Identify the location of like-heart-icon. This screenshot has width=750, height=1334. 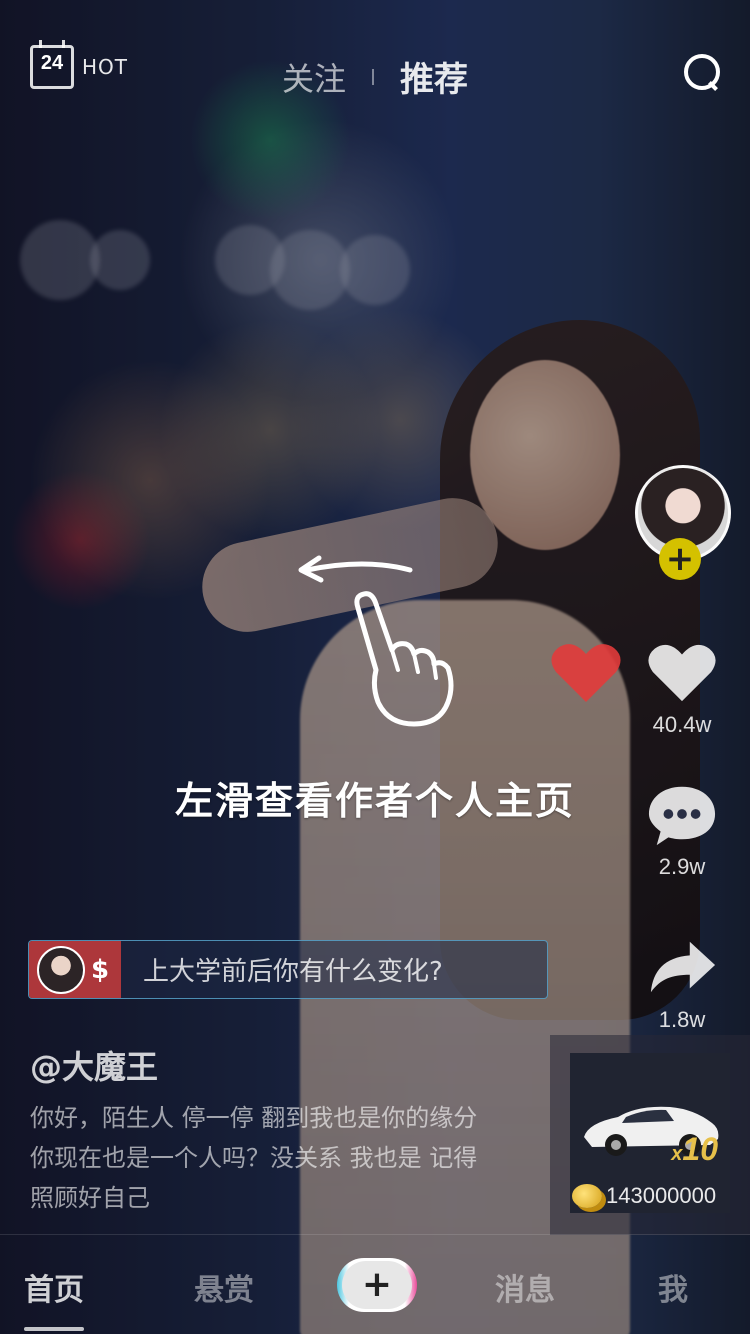
(586, 673).